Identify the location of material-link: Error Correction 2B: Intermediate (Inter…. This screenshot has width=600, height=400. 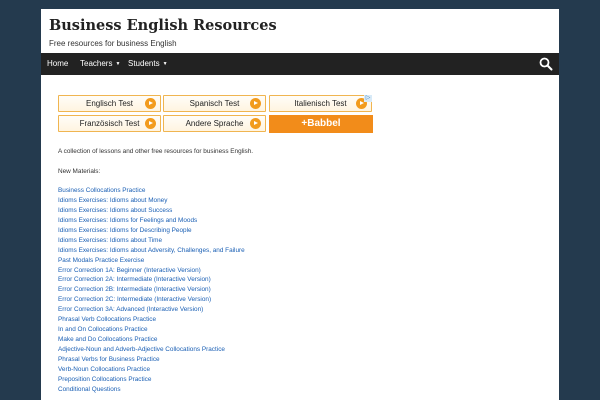
(134, 289).